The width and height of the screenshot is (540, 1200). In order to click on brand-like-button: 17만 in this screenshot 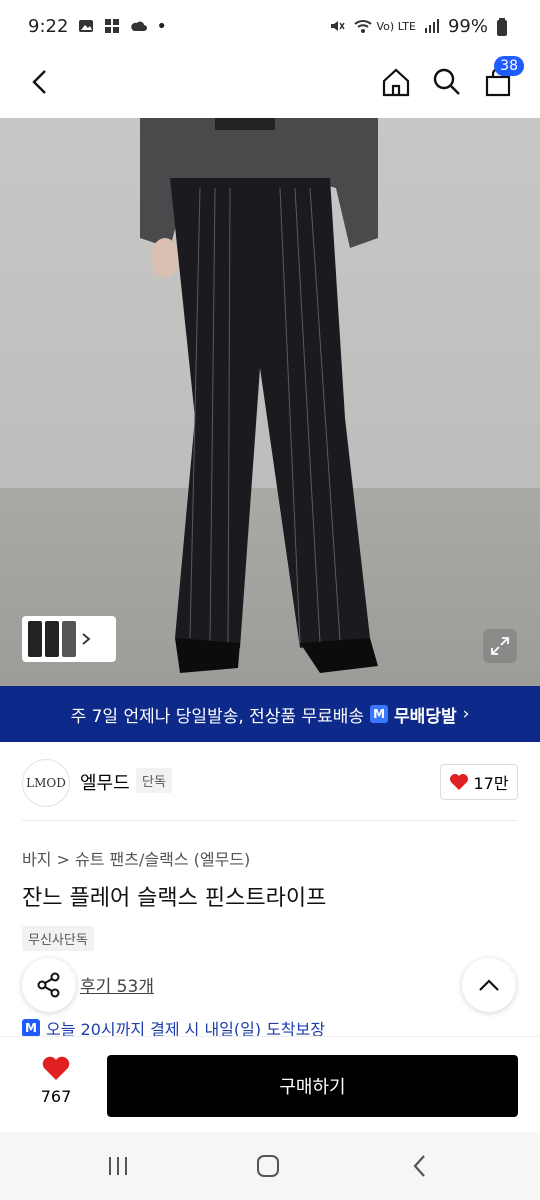, I will do `click(479, 782)`.